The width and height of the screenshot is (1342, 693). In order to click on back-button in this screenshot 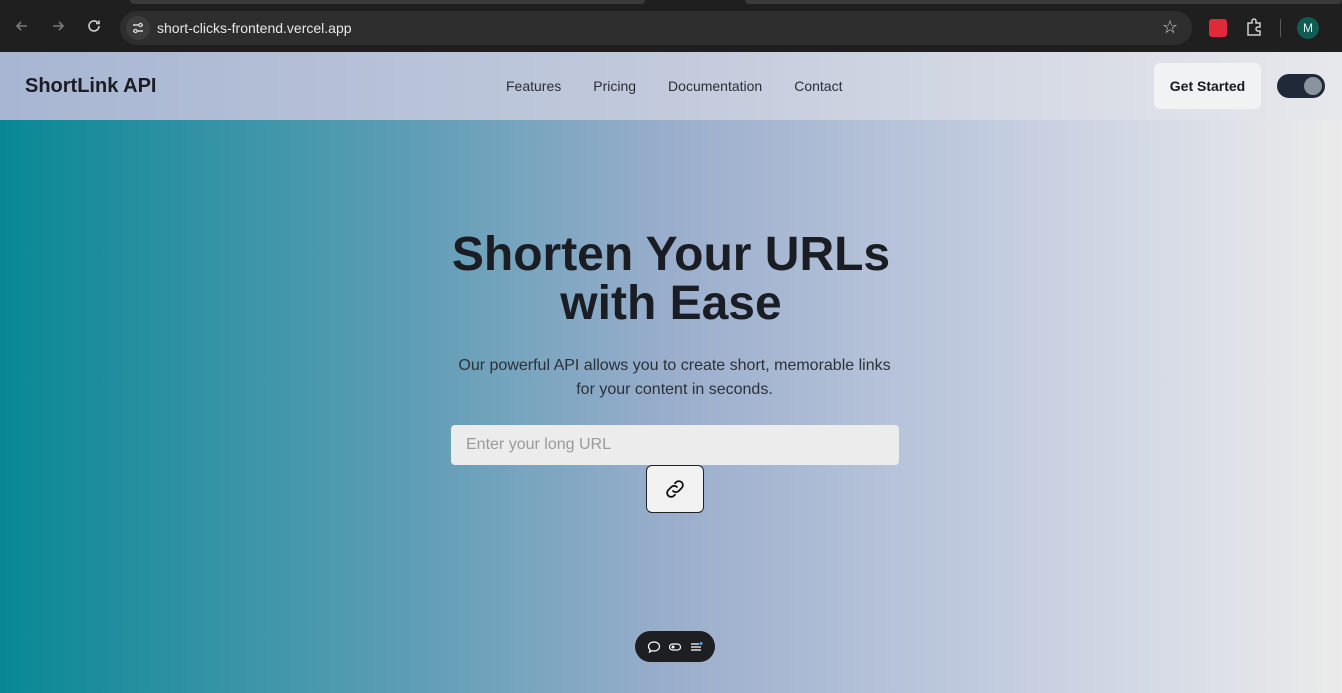, I will do `click(22, 26)`.